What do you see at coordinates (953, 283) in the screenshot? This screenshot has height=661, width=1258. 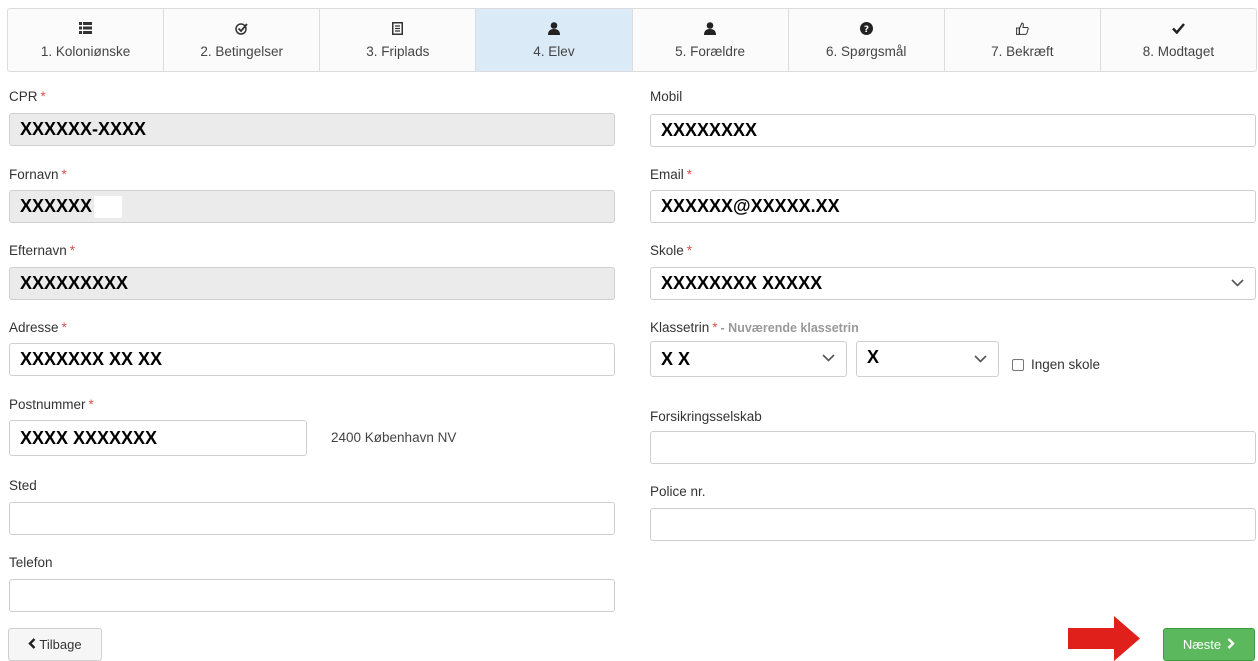 I see `skole-select: XXXXXXXX XXXXX` at bounding box center [953, 283].